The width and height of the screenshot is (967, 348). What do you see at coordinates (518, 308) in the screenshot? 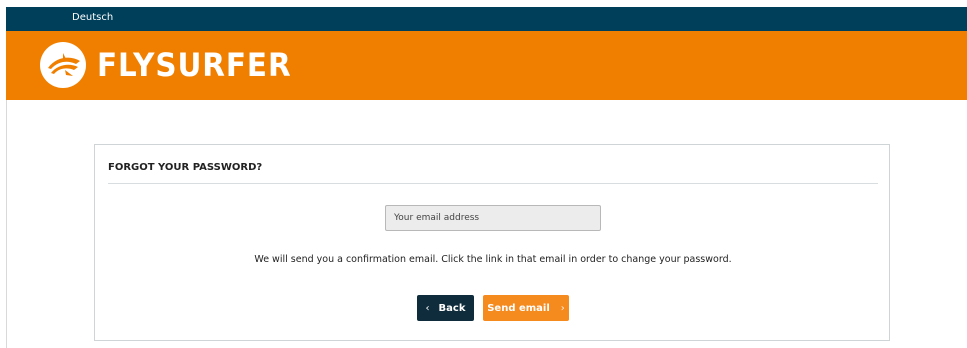
I see `send-email-button-label: Send email` at bounding box center [518, 308].